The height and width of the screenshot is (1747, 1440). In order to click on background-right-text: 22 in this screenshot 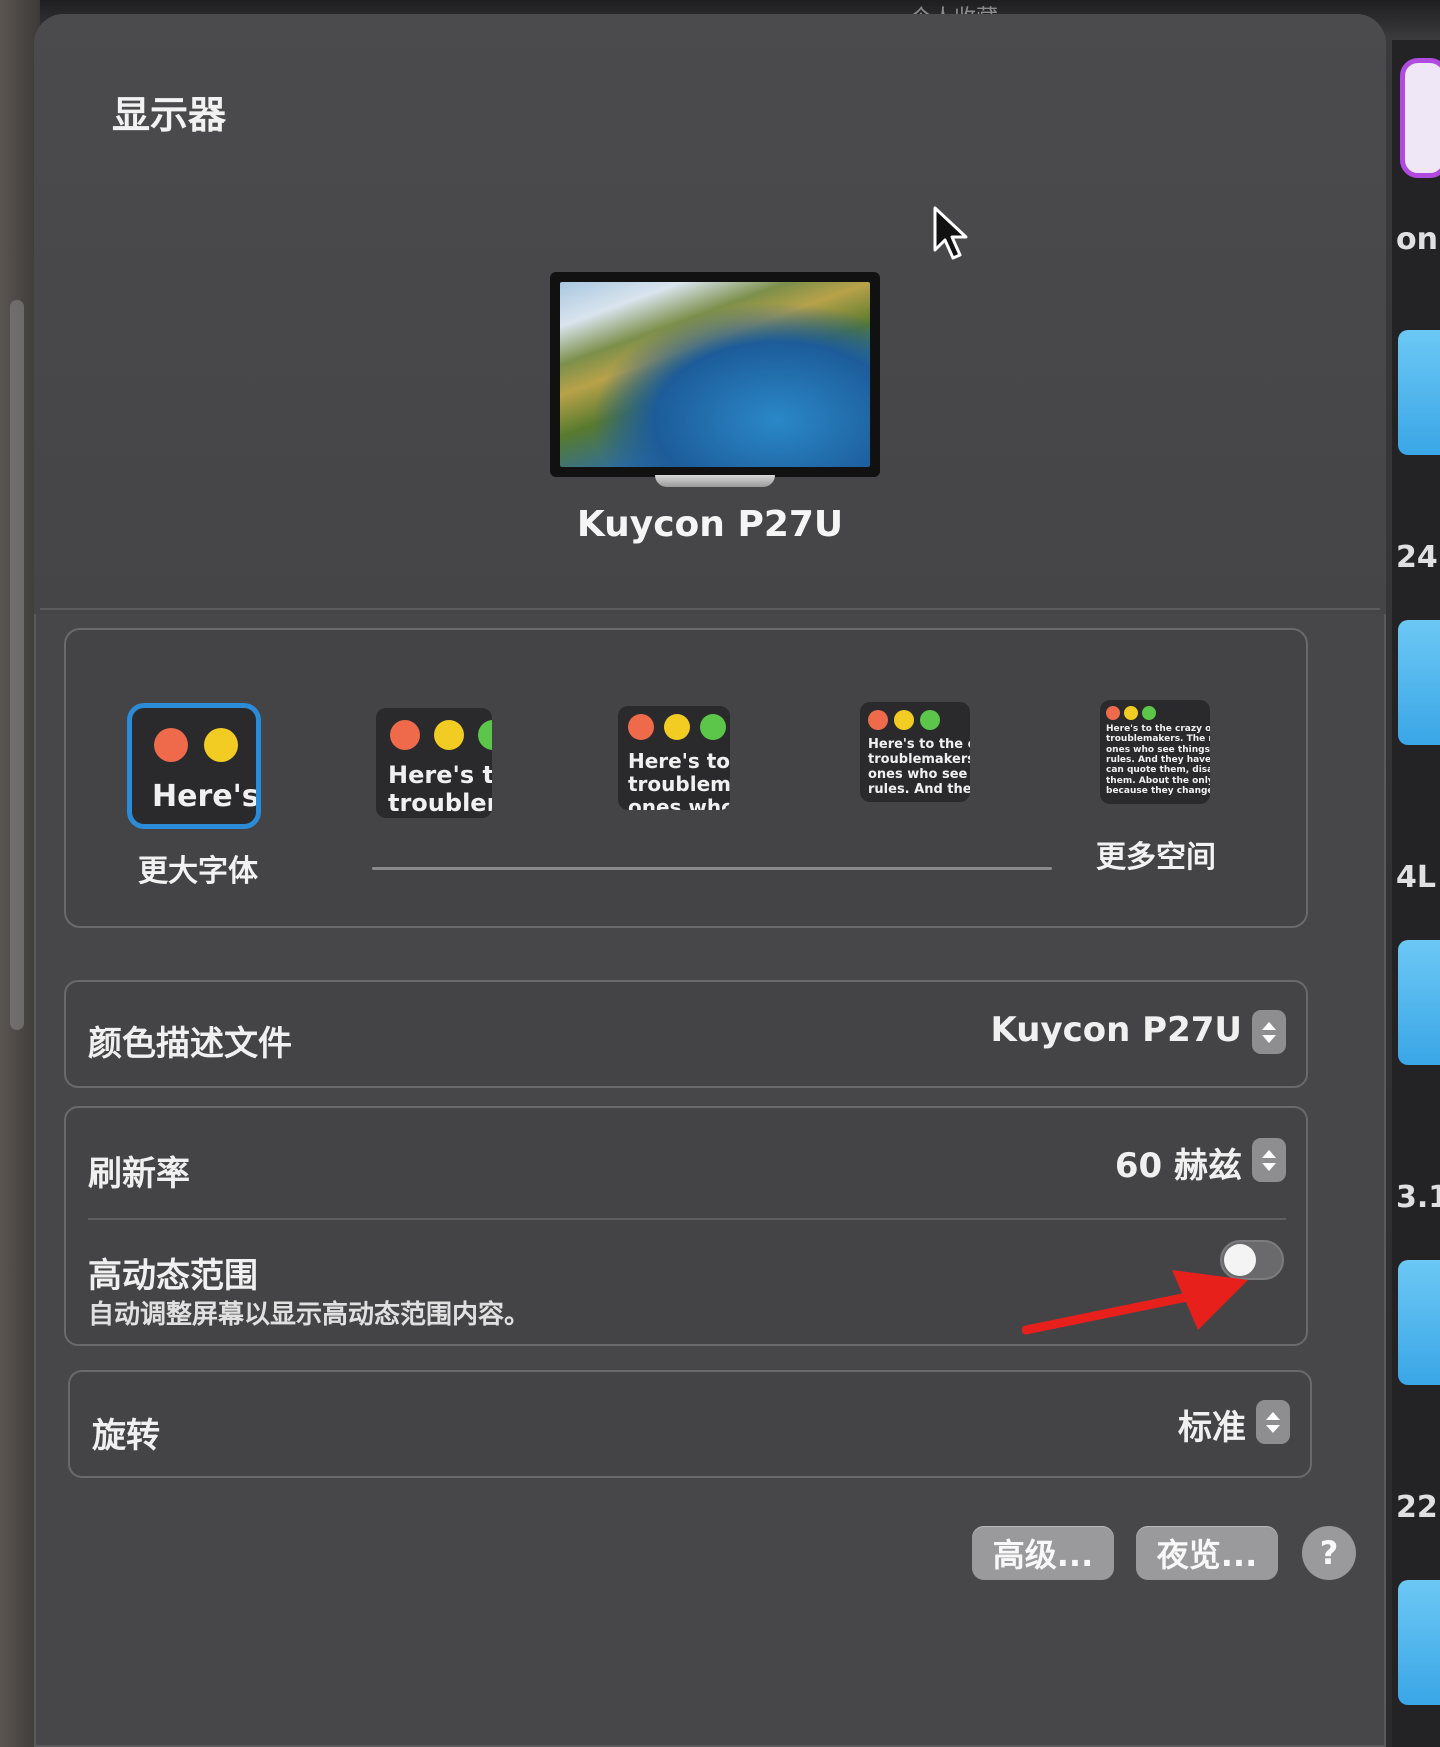, I will do `click(1417, 1507)`.